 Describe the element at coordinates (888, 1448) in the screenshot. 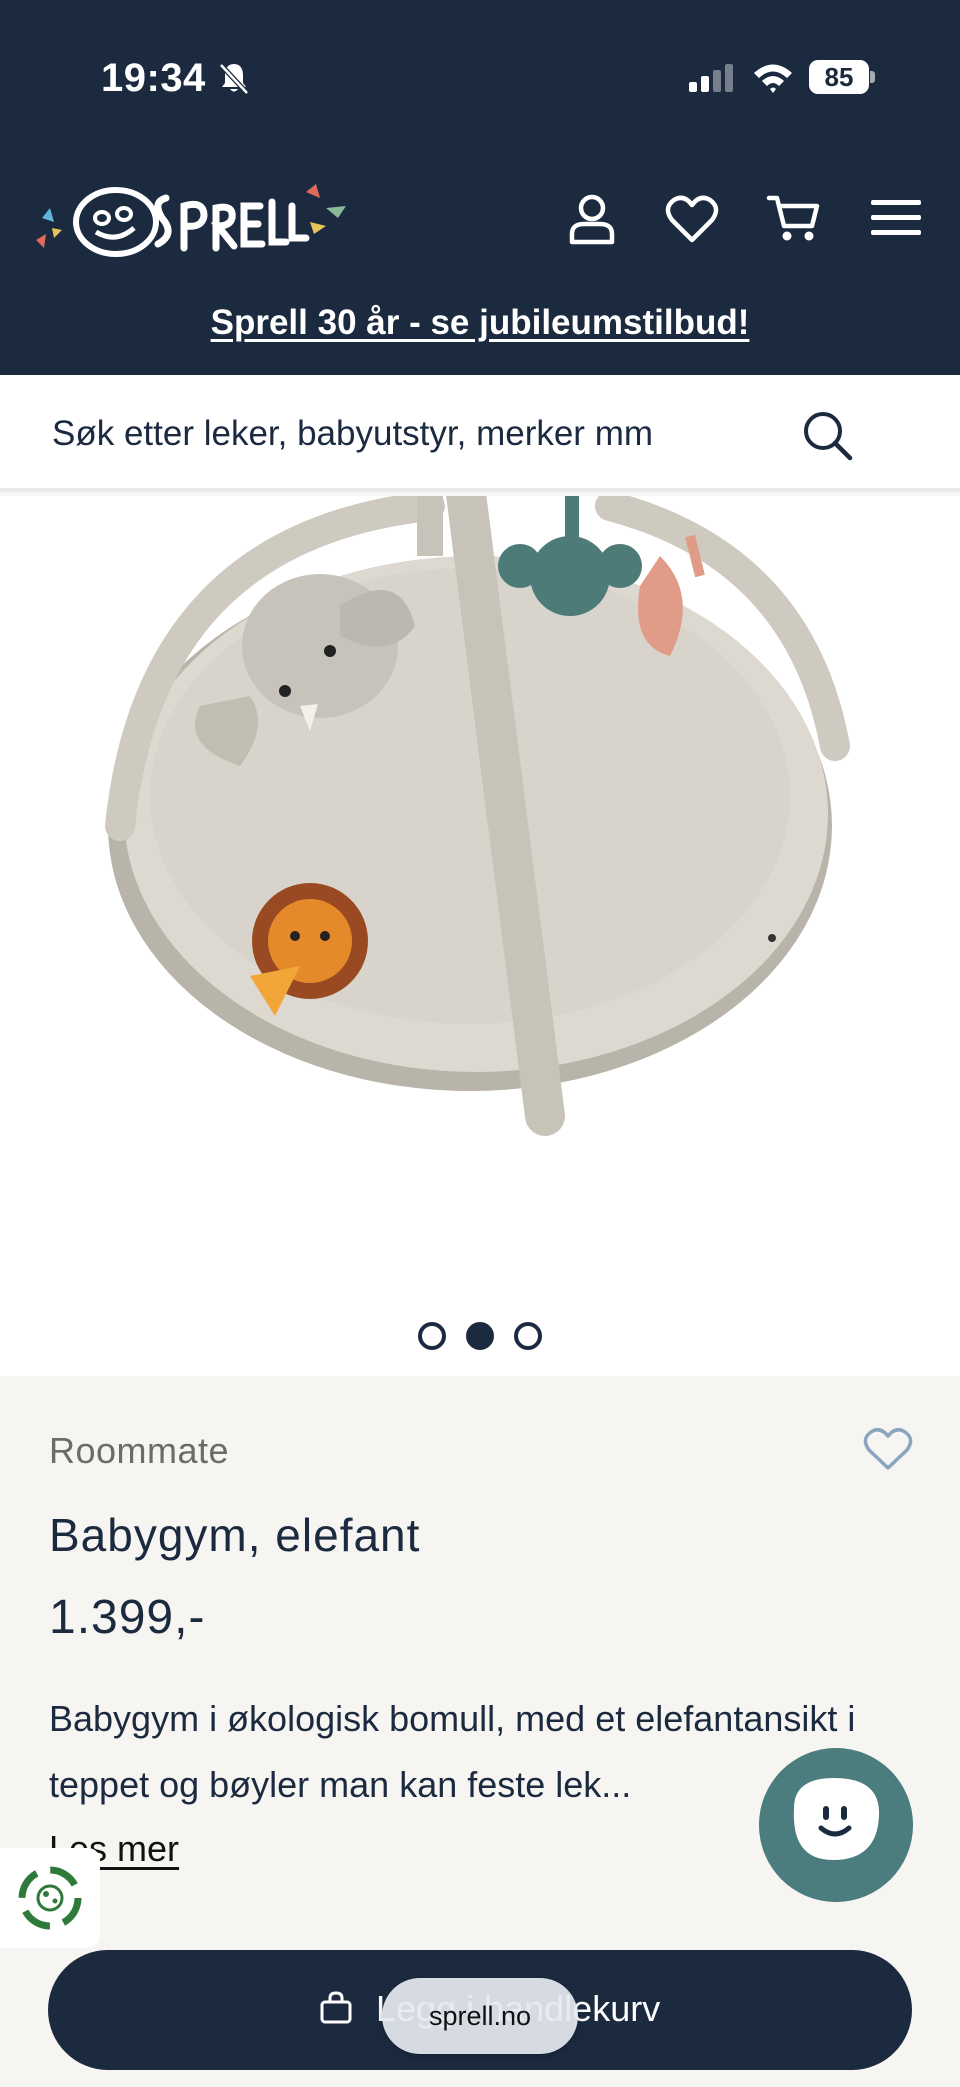

I see `add-to-wishlist-heart-icon` at that location.